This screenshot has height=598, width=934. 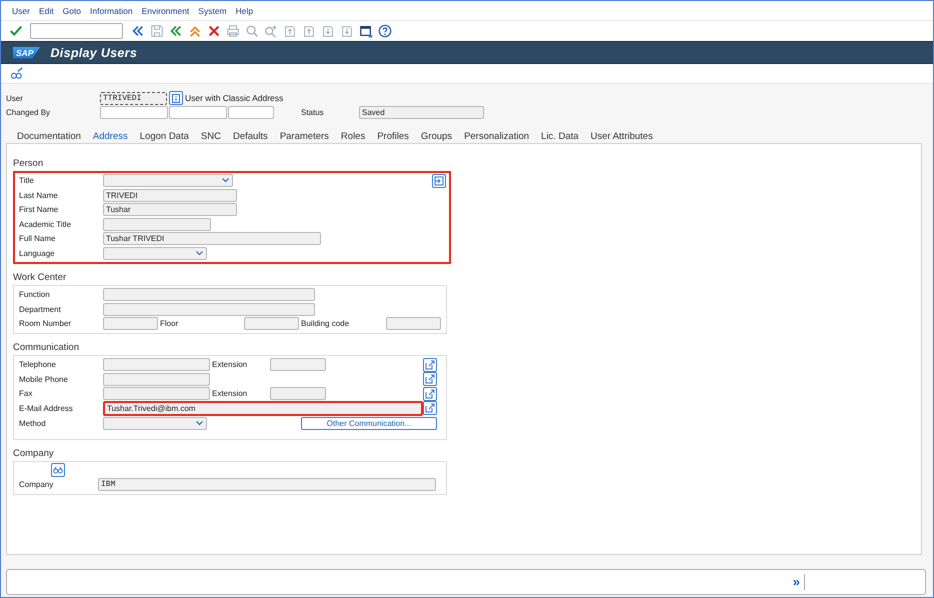 I want to click on field-label: Language, so click(x=37, y=253).